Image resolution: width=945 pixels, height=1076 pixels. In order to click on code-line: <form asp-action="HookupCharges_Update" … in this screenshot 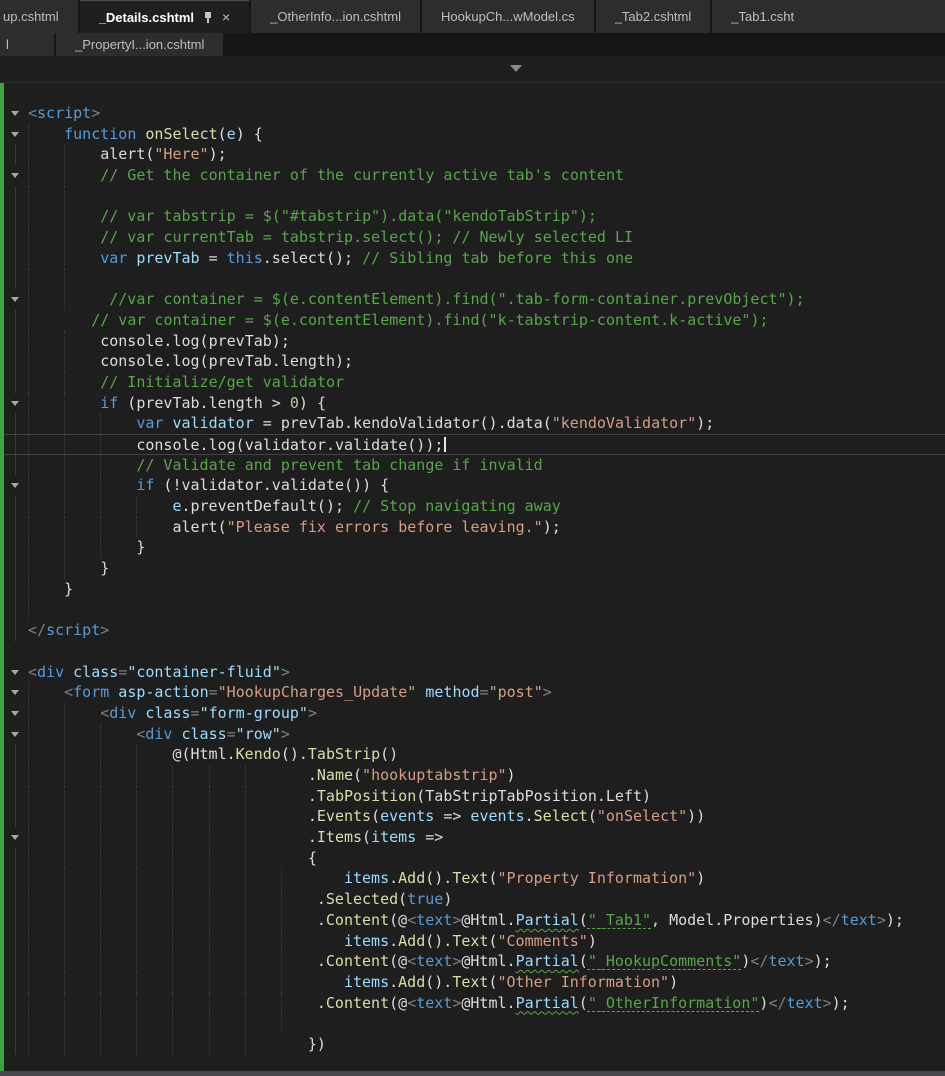, I will do `click(474, 692)`.